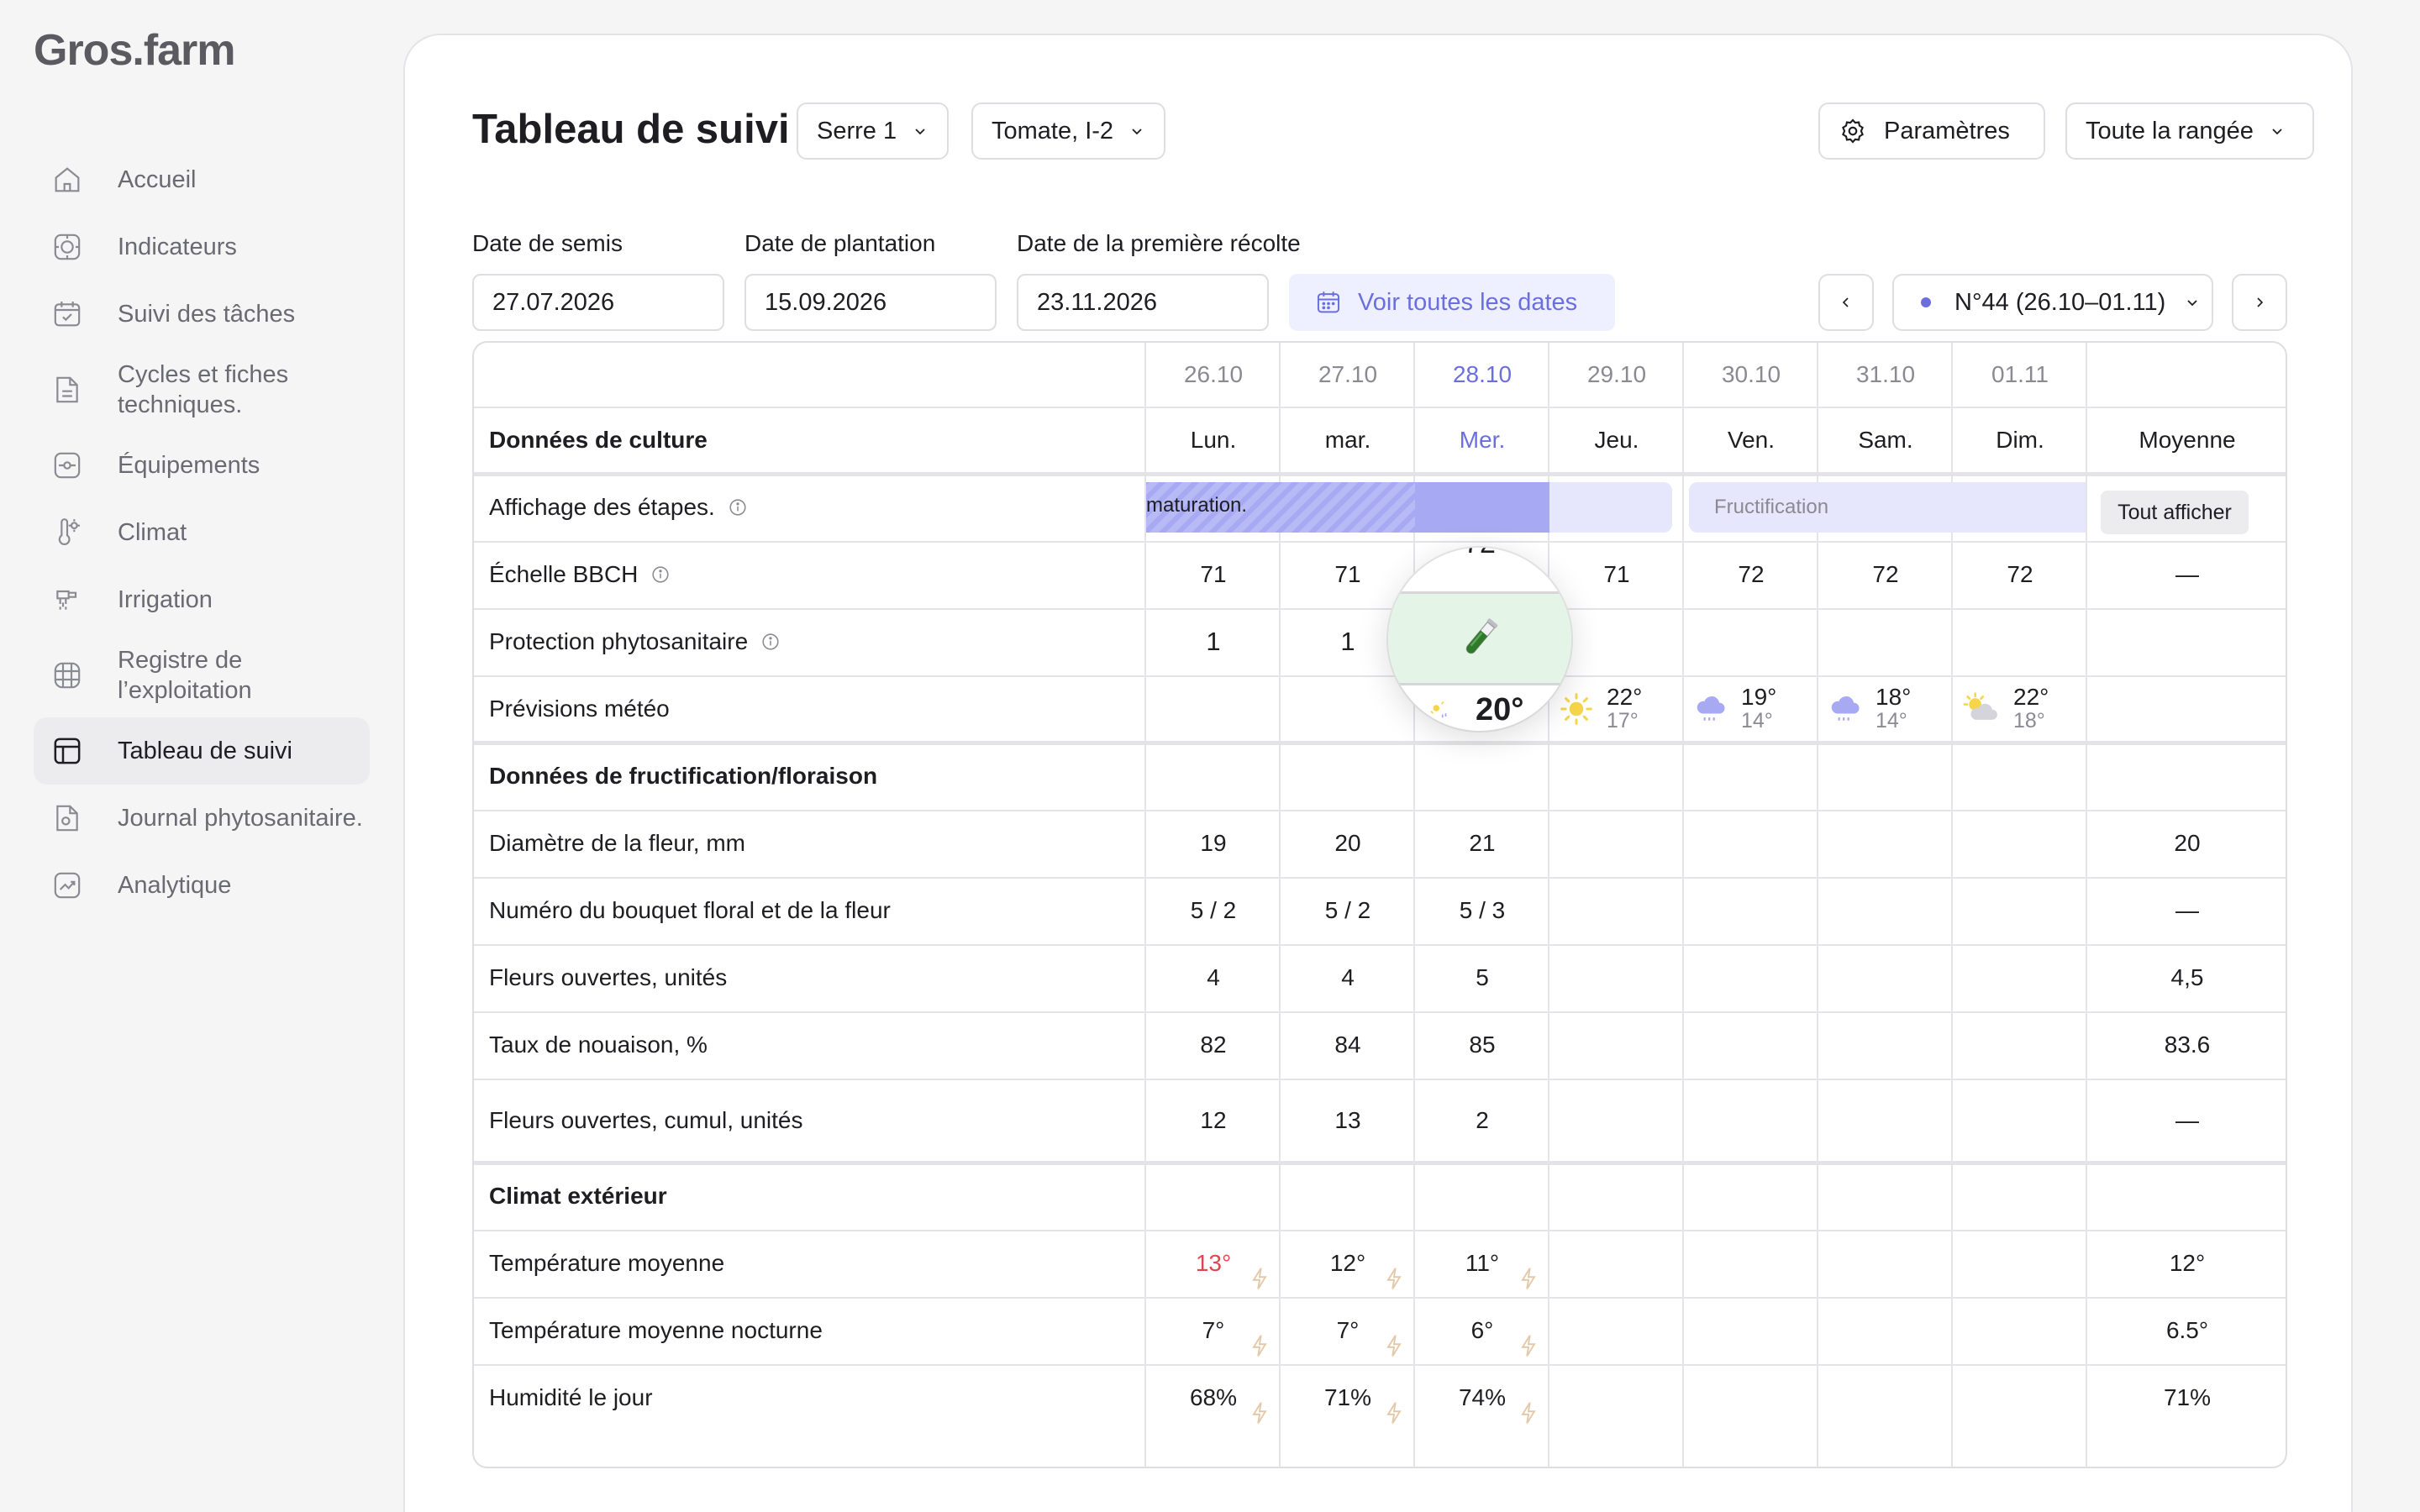  I want to click on average-cell: 83.6, so click(2187, 1045).